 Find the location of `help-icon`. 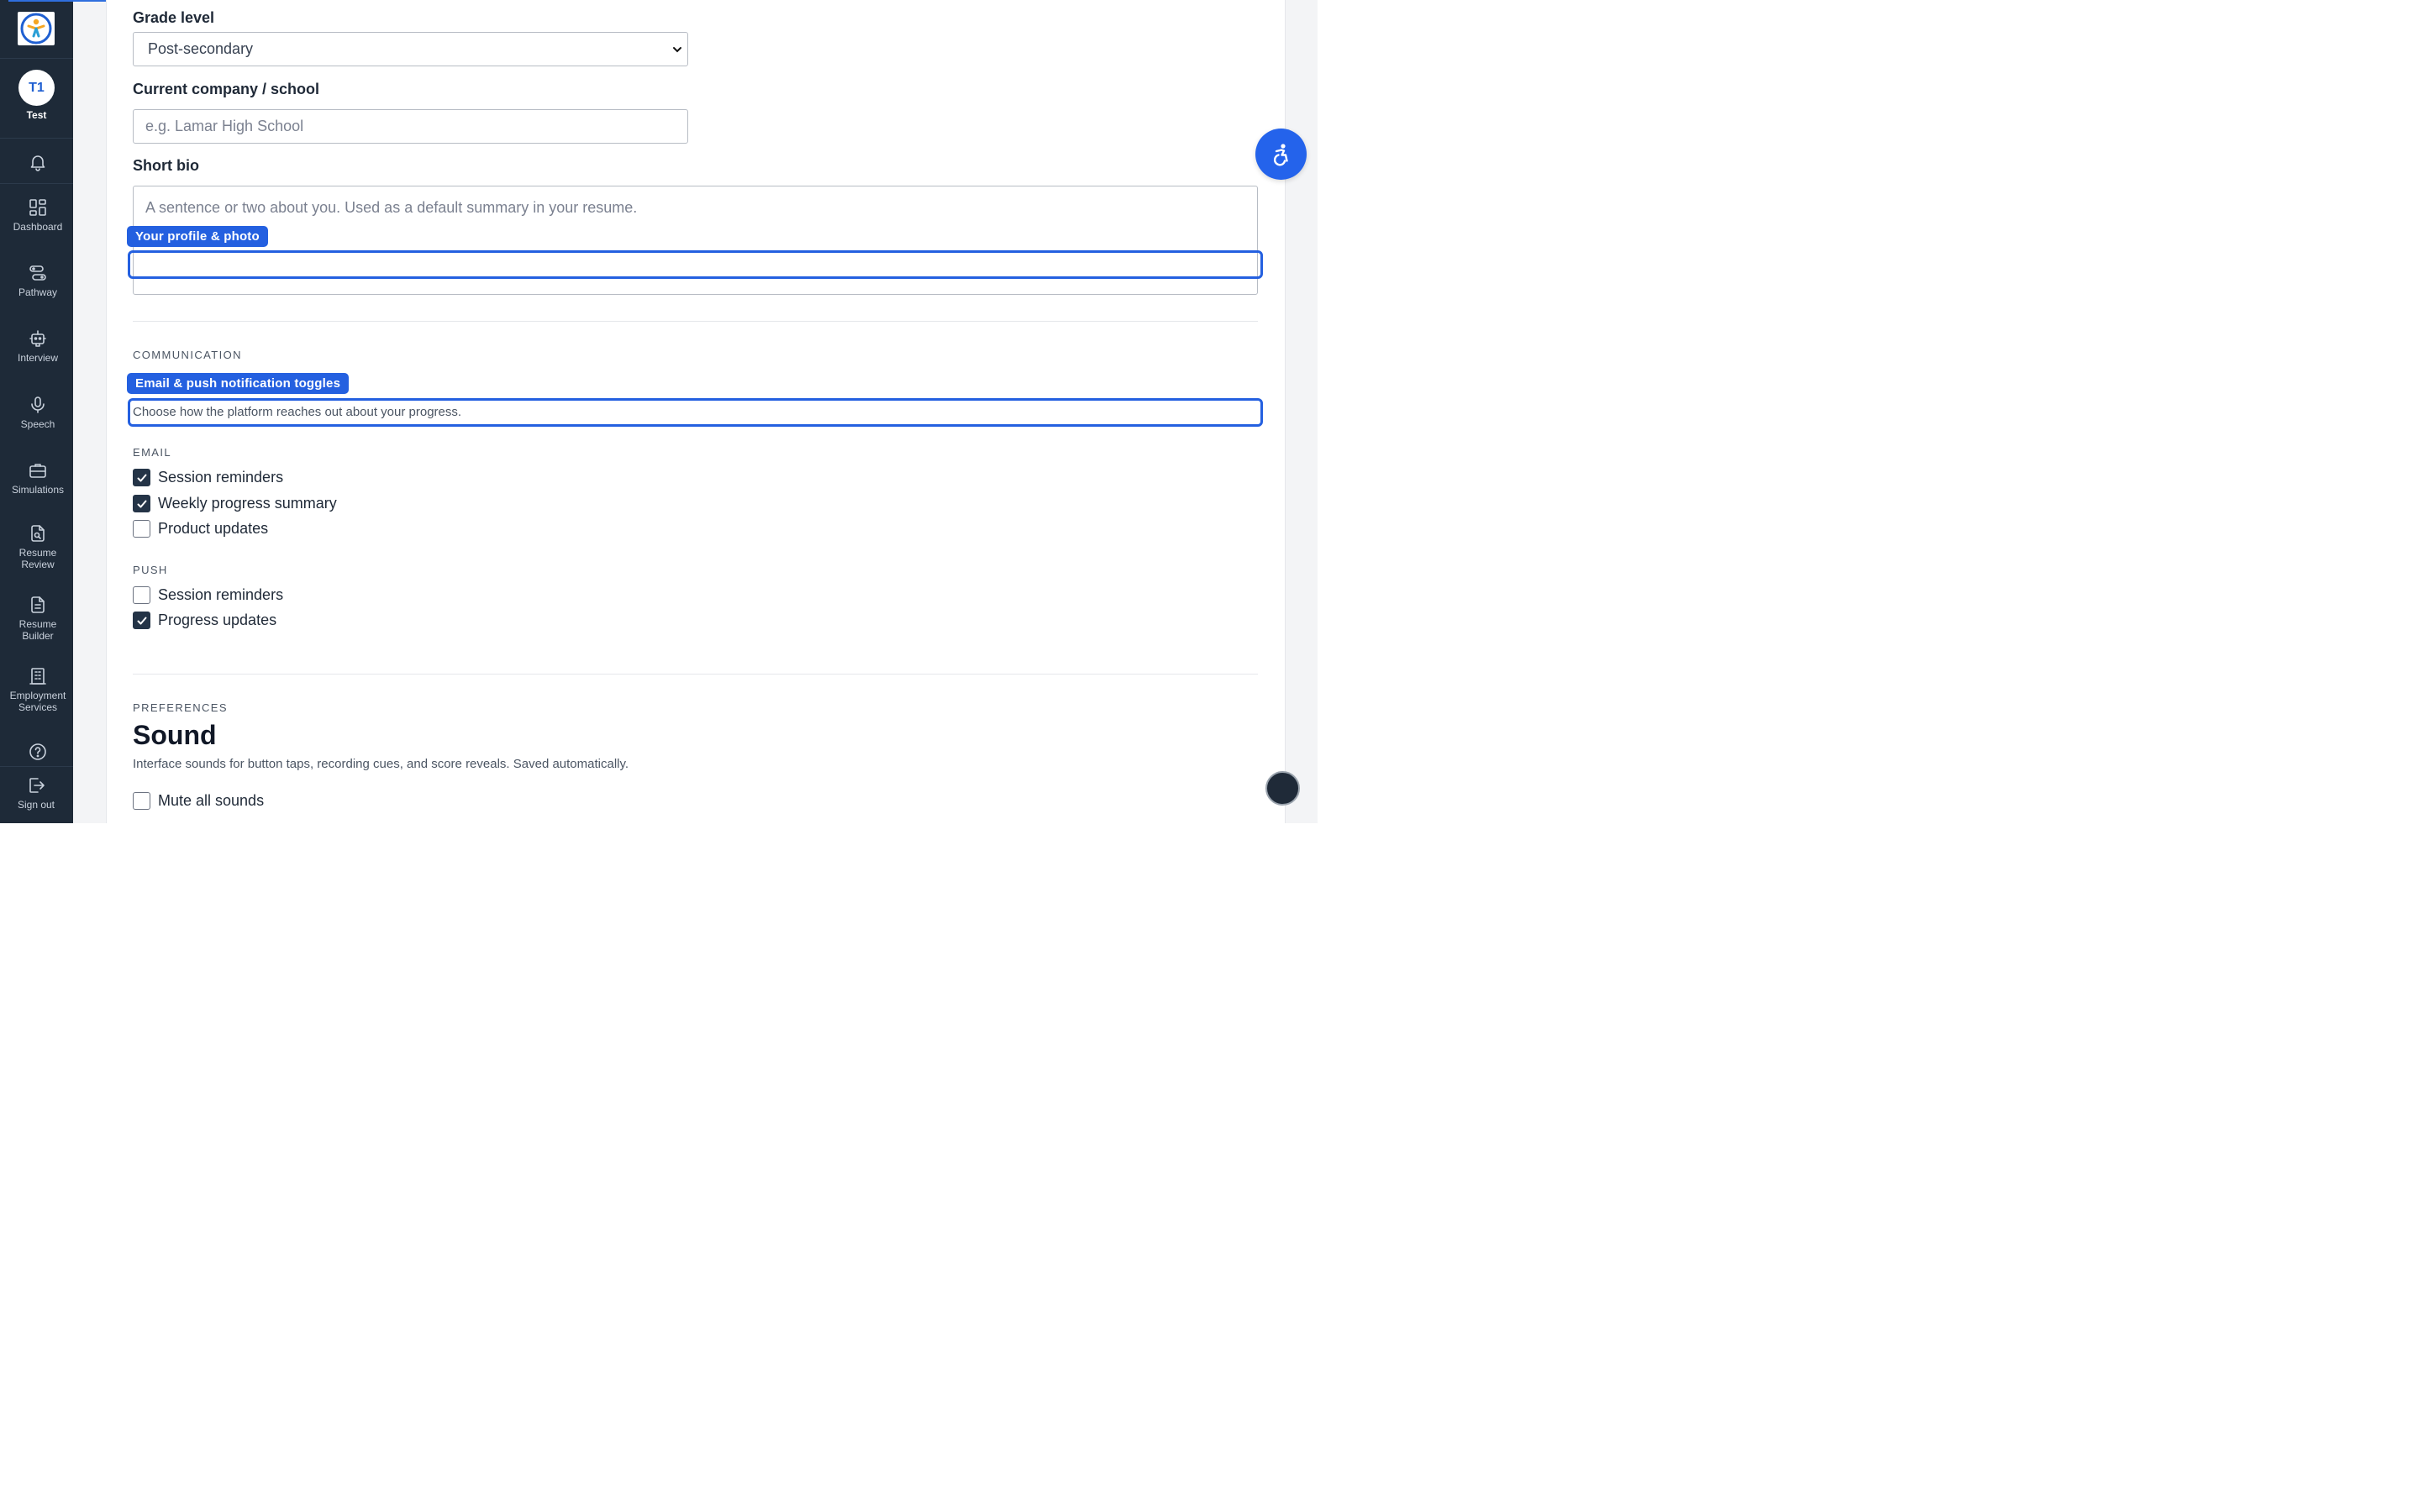

help-icon is located at coordinates (37, 751).